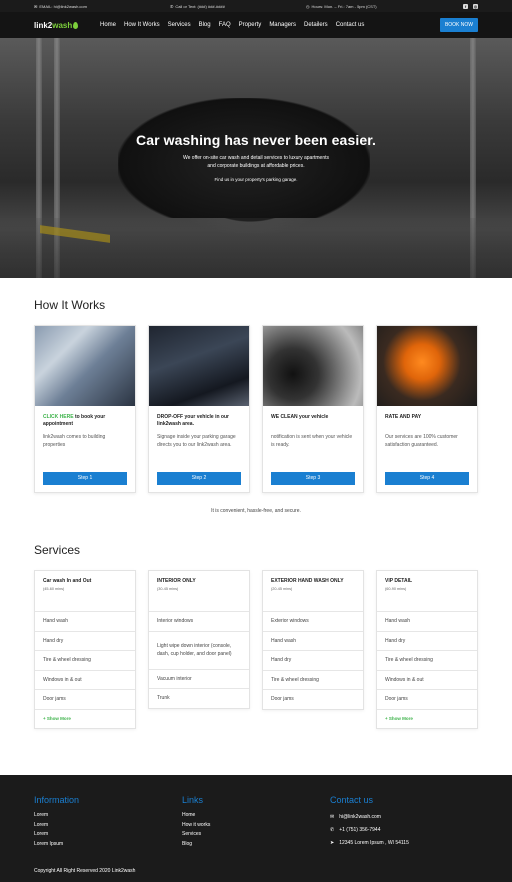 The width and height of the screenshot is (512, 882). What do you see at coordinates (458, 25) in the screenshot?
I see `book-now-button: BOOK NOW` at bounding box center [458, 25].